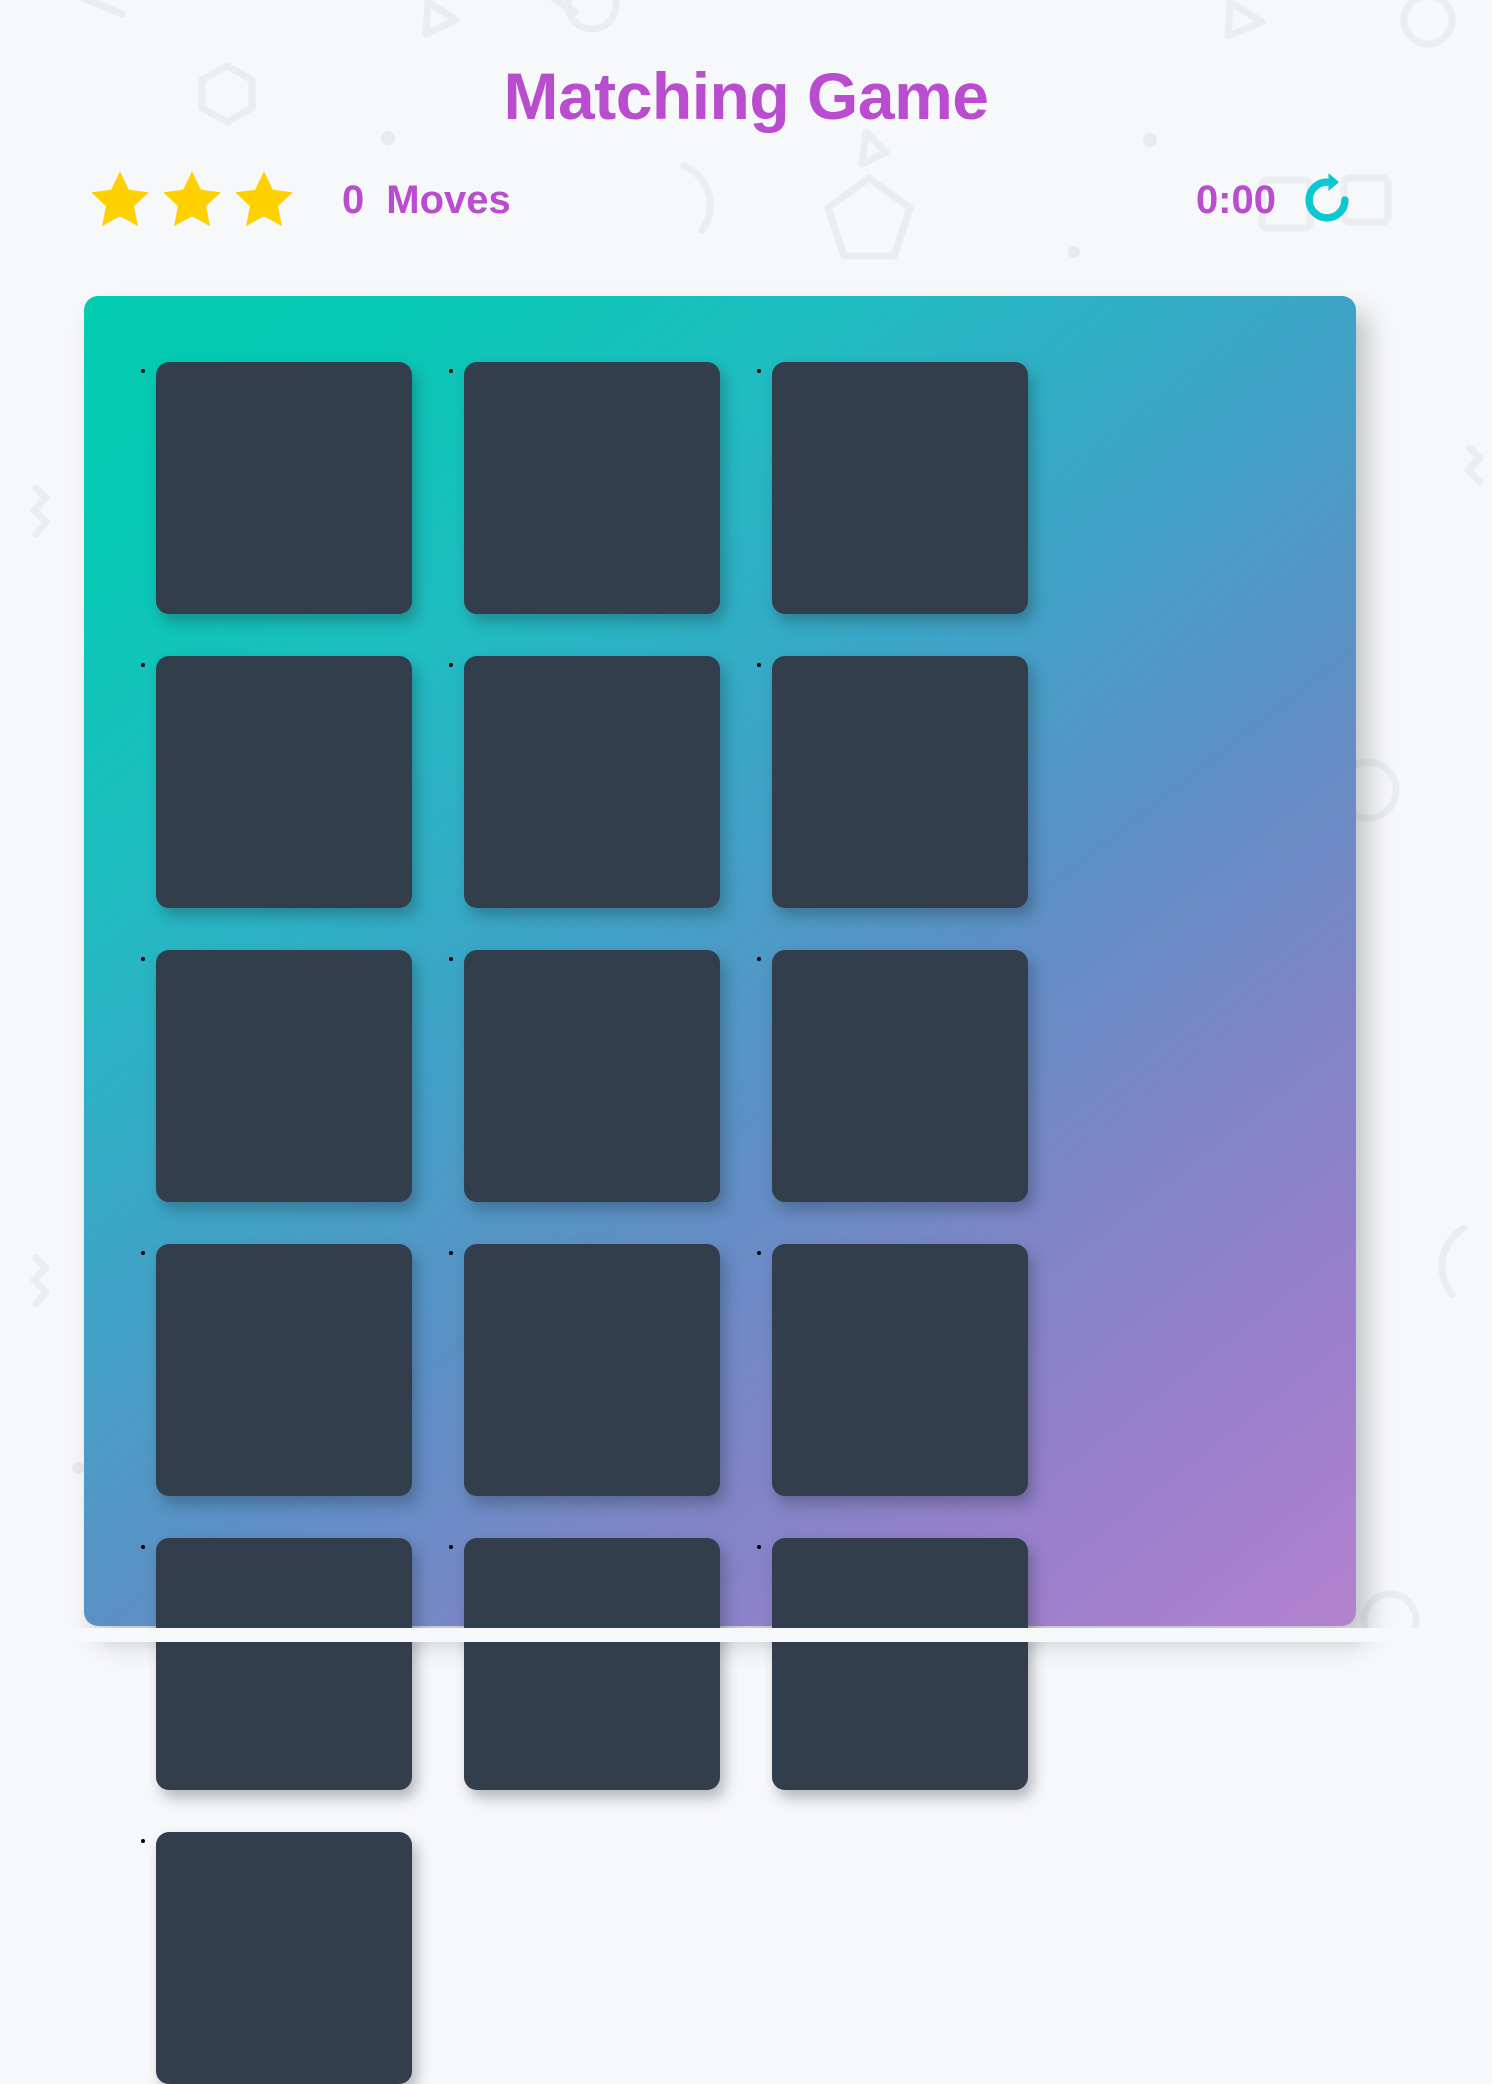 The height and width of the screenshot is (2084, 1492). I want to click on moves-counter: 0 Moves, so click(426, 200).